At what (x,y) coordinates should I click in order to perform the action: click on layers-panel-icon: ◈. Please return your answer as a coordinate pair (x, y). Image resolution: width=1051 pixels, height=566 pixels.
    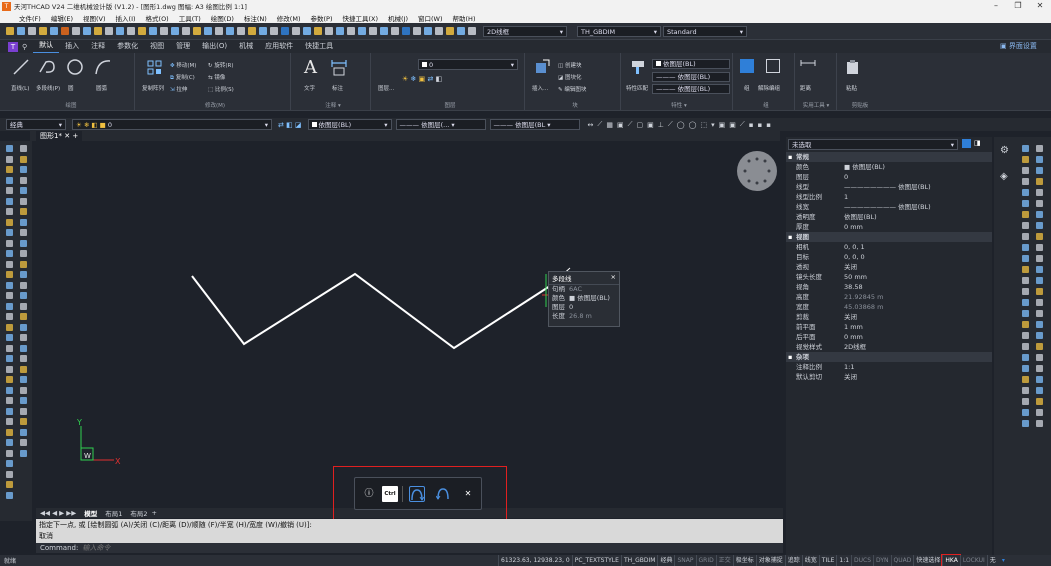
    Looking at the image, I should click on (1004, 176).